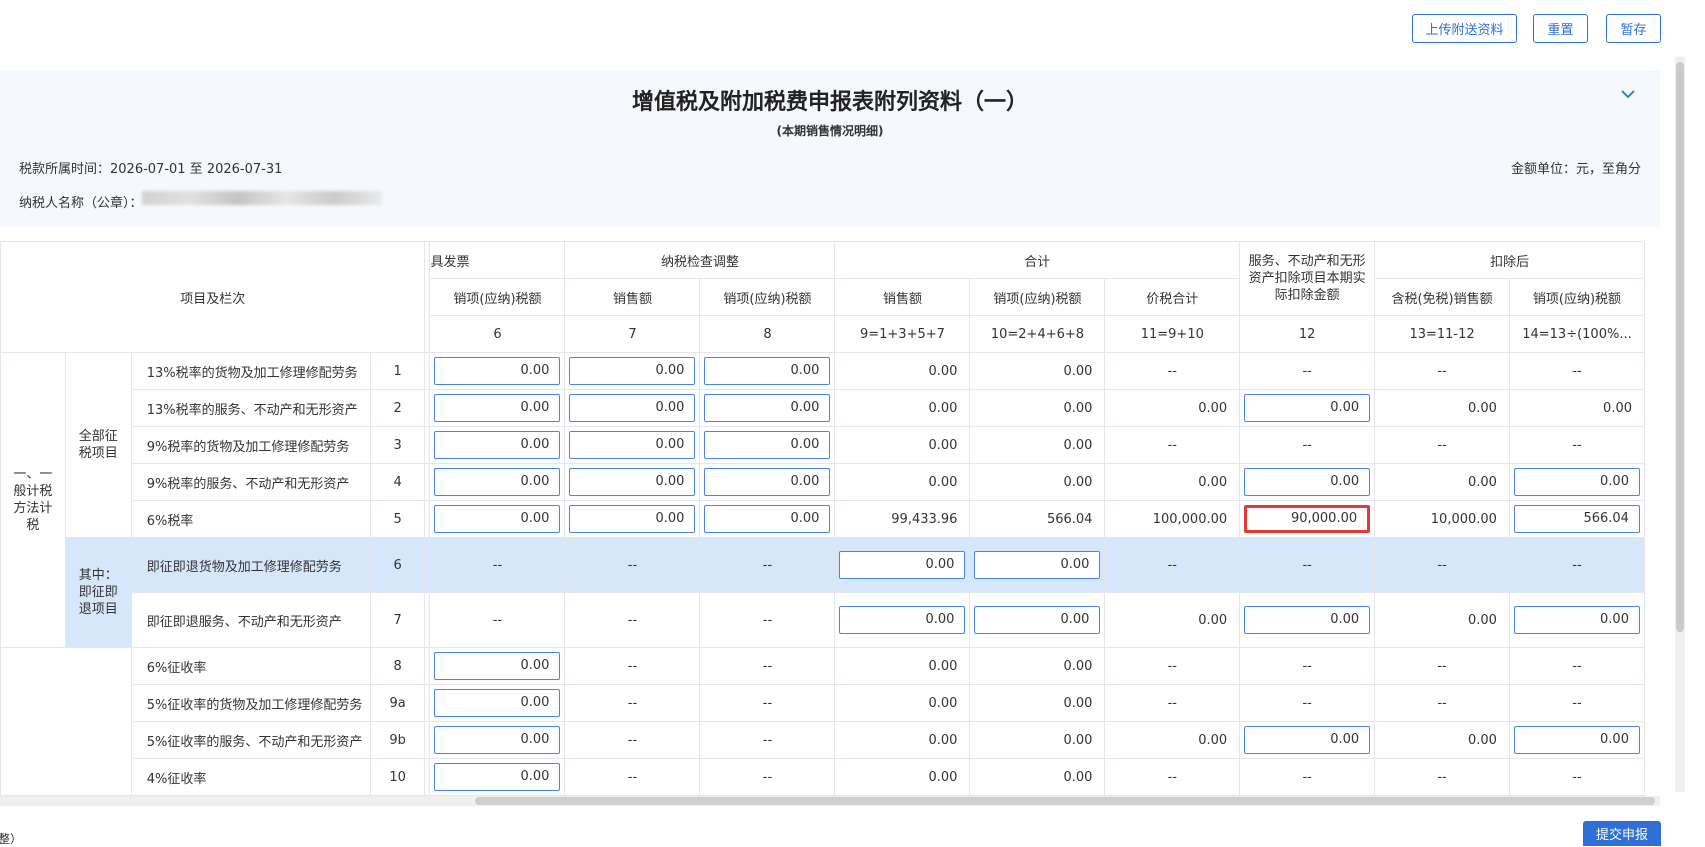 This screenshot has height=847, width=1705. I want to click on horizontal-scrollbar-thumb, so click(1065, 801).